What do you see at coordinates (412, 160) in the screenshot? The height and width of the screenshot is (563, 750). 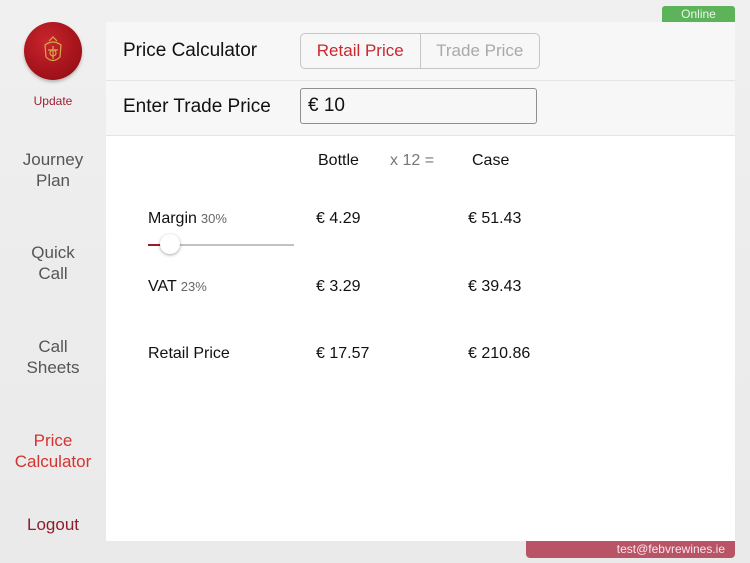 I see `case-multiplier: x 12 =` at bounding box center [412, 160].